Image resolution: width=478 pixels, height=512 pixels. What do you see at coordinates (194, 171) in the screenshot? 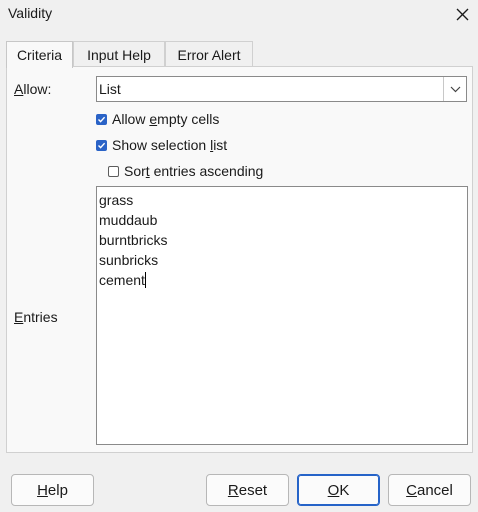
I see `sort-entries-label: Sort entries ascending` at bounding box center [194, 171].